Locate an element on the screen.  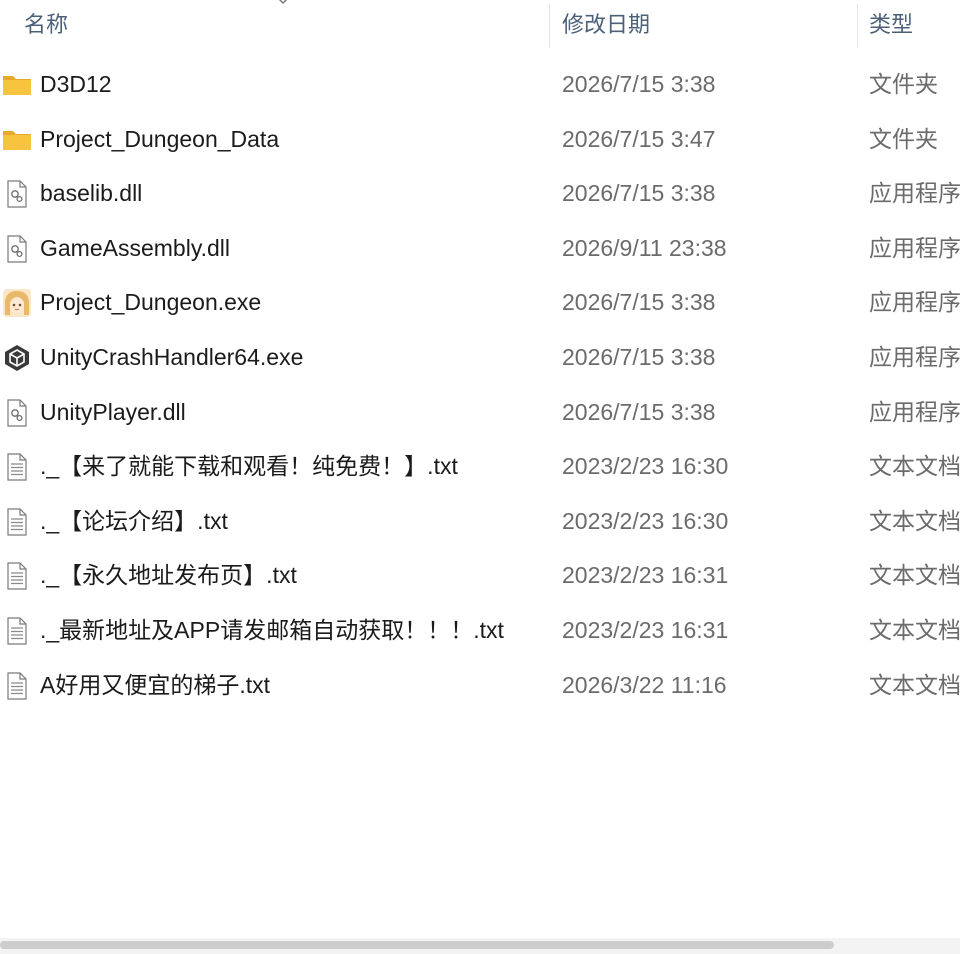
file-row: GameAssembly.dll 2026/9/11 23:38 应用程序 is located at coordinates (480, 248).